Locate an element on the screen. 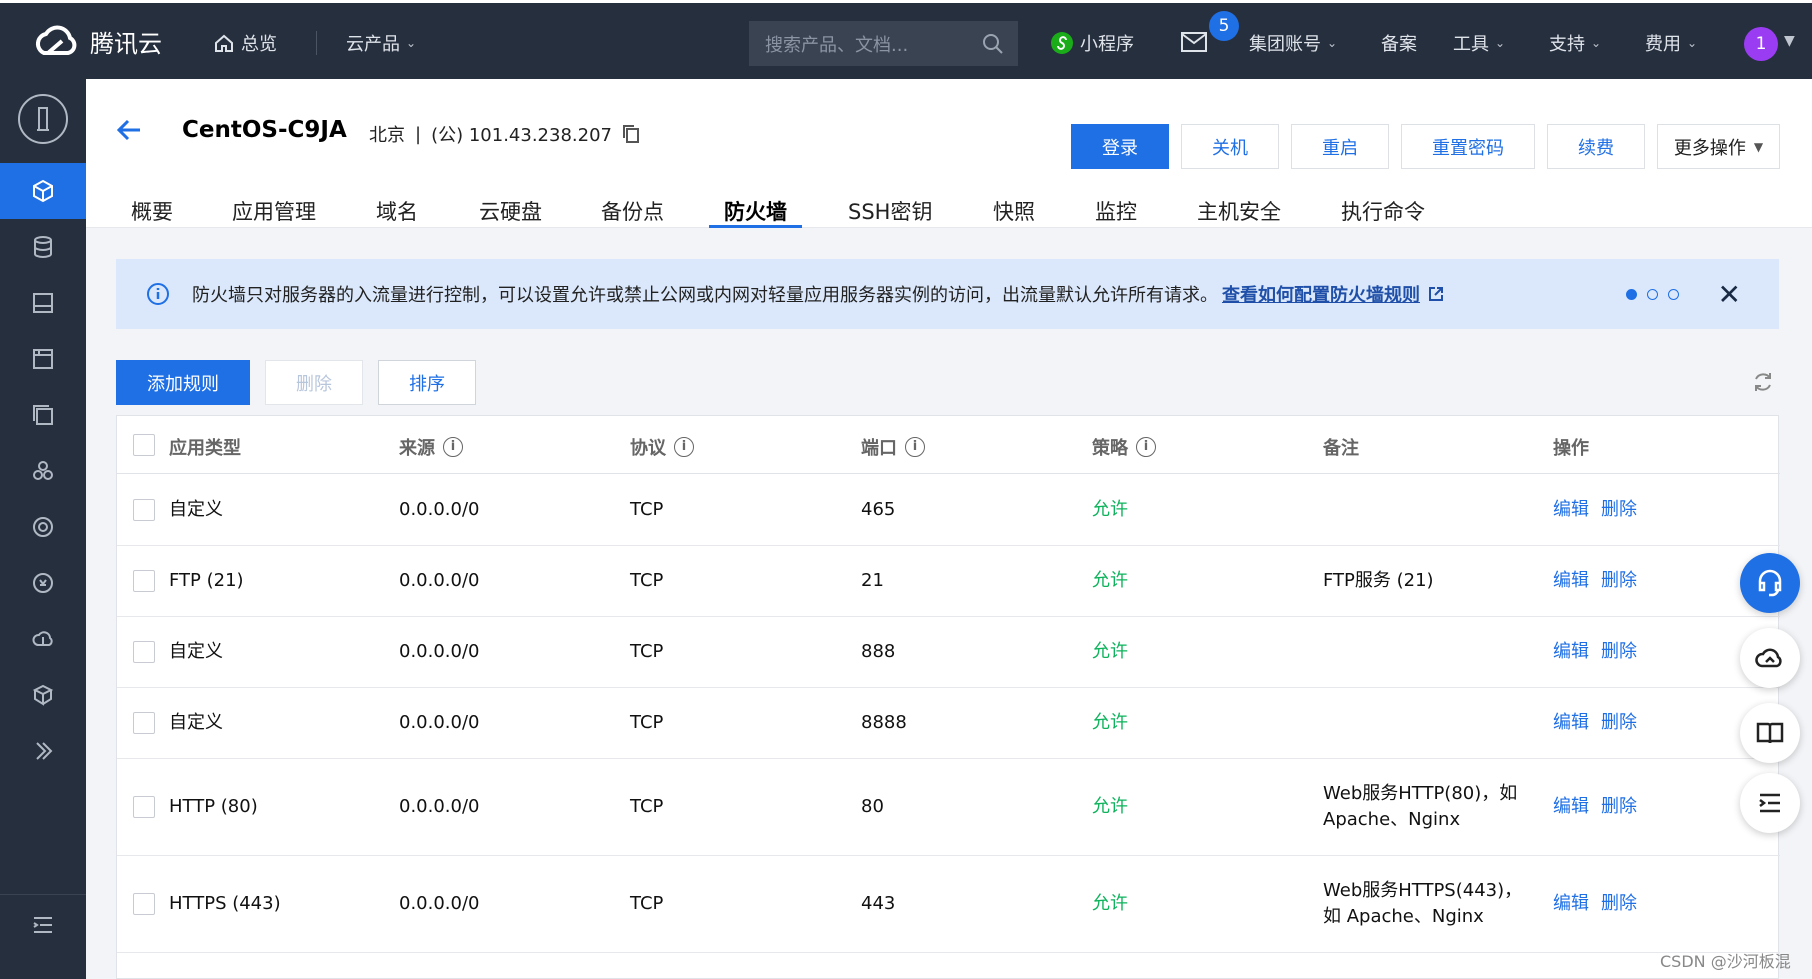 The width and height of the screenshot is (1812, 979). renew-button: 续费 is located at coordinates (1596, 146).